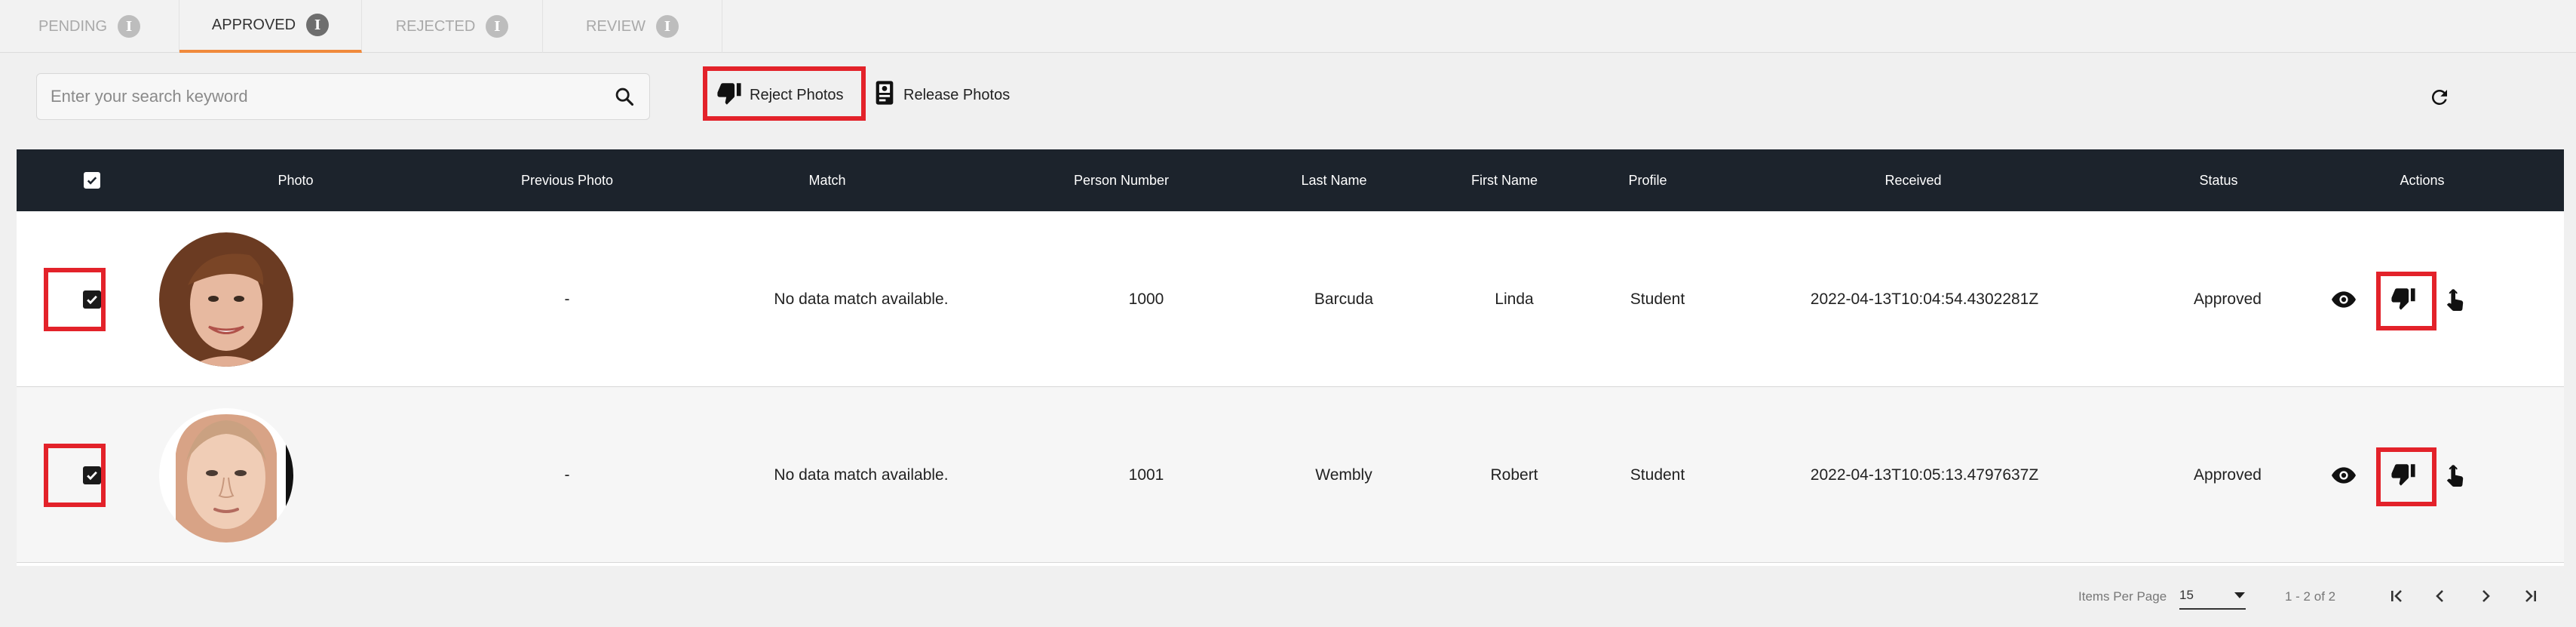  I want to click on reject-photos-label: Reject Photos, so click(797, 94).